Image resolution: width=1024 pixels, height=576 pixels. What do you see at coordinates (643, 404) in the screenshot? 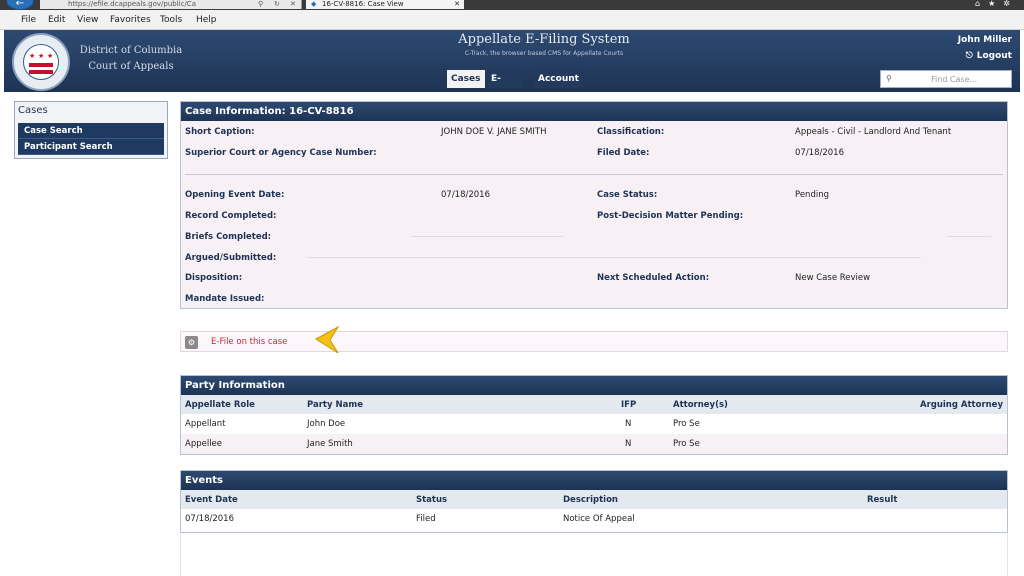
I see `party-col-ifp: IFP` at bounding box center [643, 404].